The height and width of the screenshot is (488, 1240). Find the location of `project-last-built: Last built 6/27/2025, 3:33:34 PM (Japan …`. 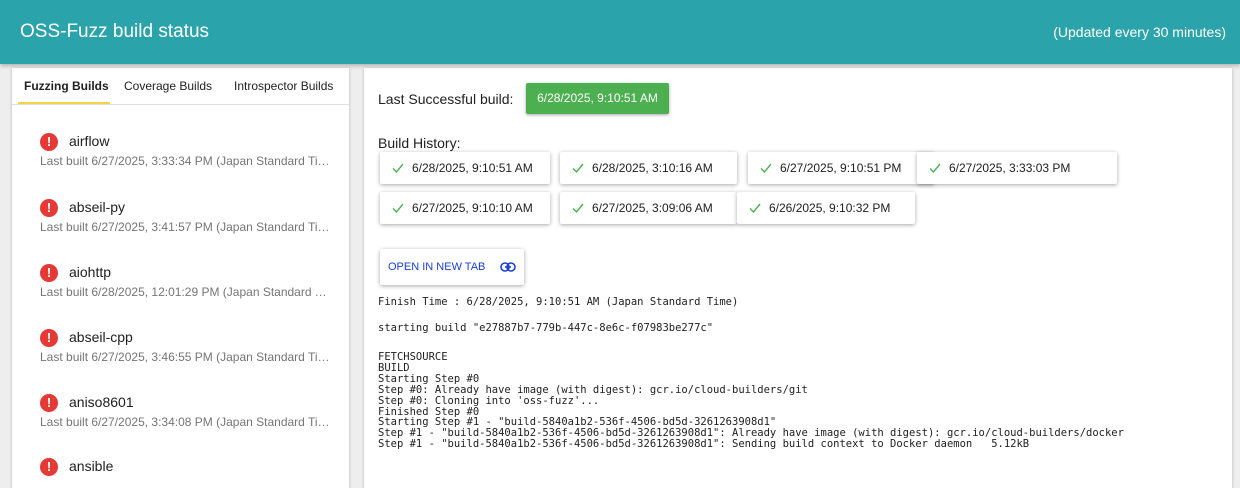

project-last-built: Last built 6/27/2025, 3:33:34 PM (Japan … is located at coordinates (186, 161).